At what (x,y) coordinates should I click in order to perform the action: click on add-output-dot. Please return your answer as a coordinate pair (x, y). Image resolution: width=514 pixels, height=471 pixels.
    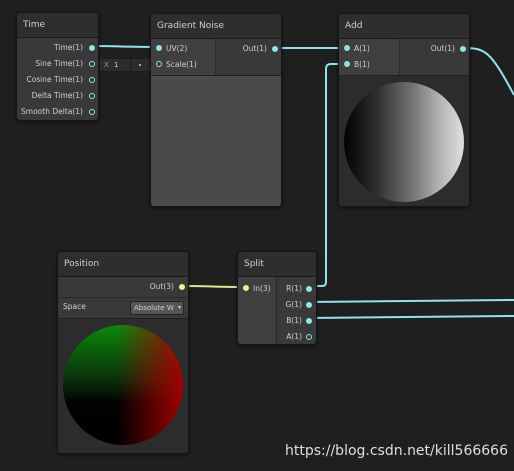
    Looking at the image, I should click on (463, 49).